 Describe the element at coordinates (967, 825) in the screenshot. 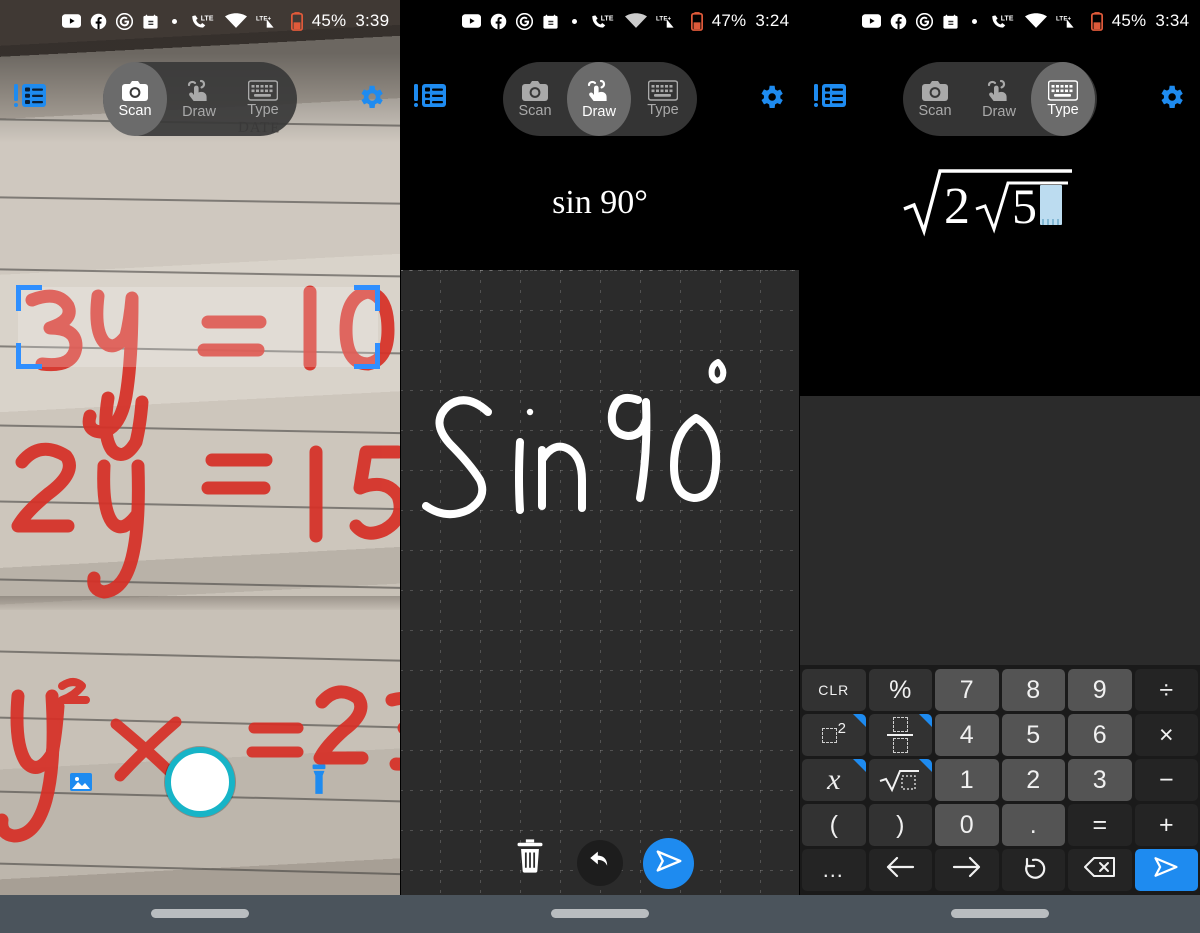

I see `key-0: 0` at that location.